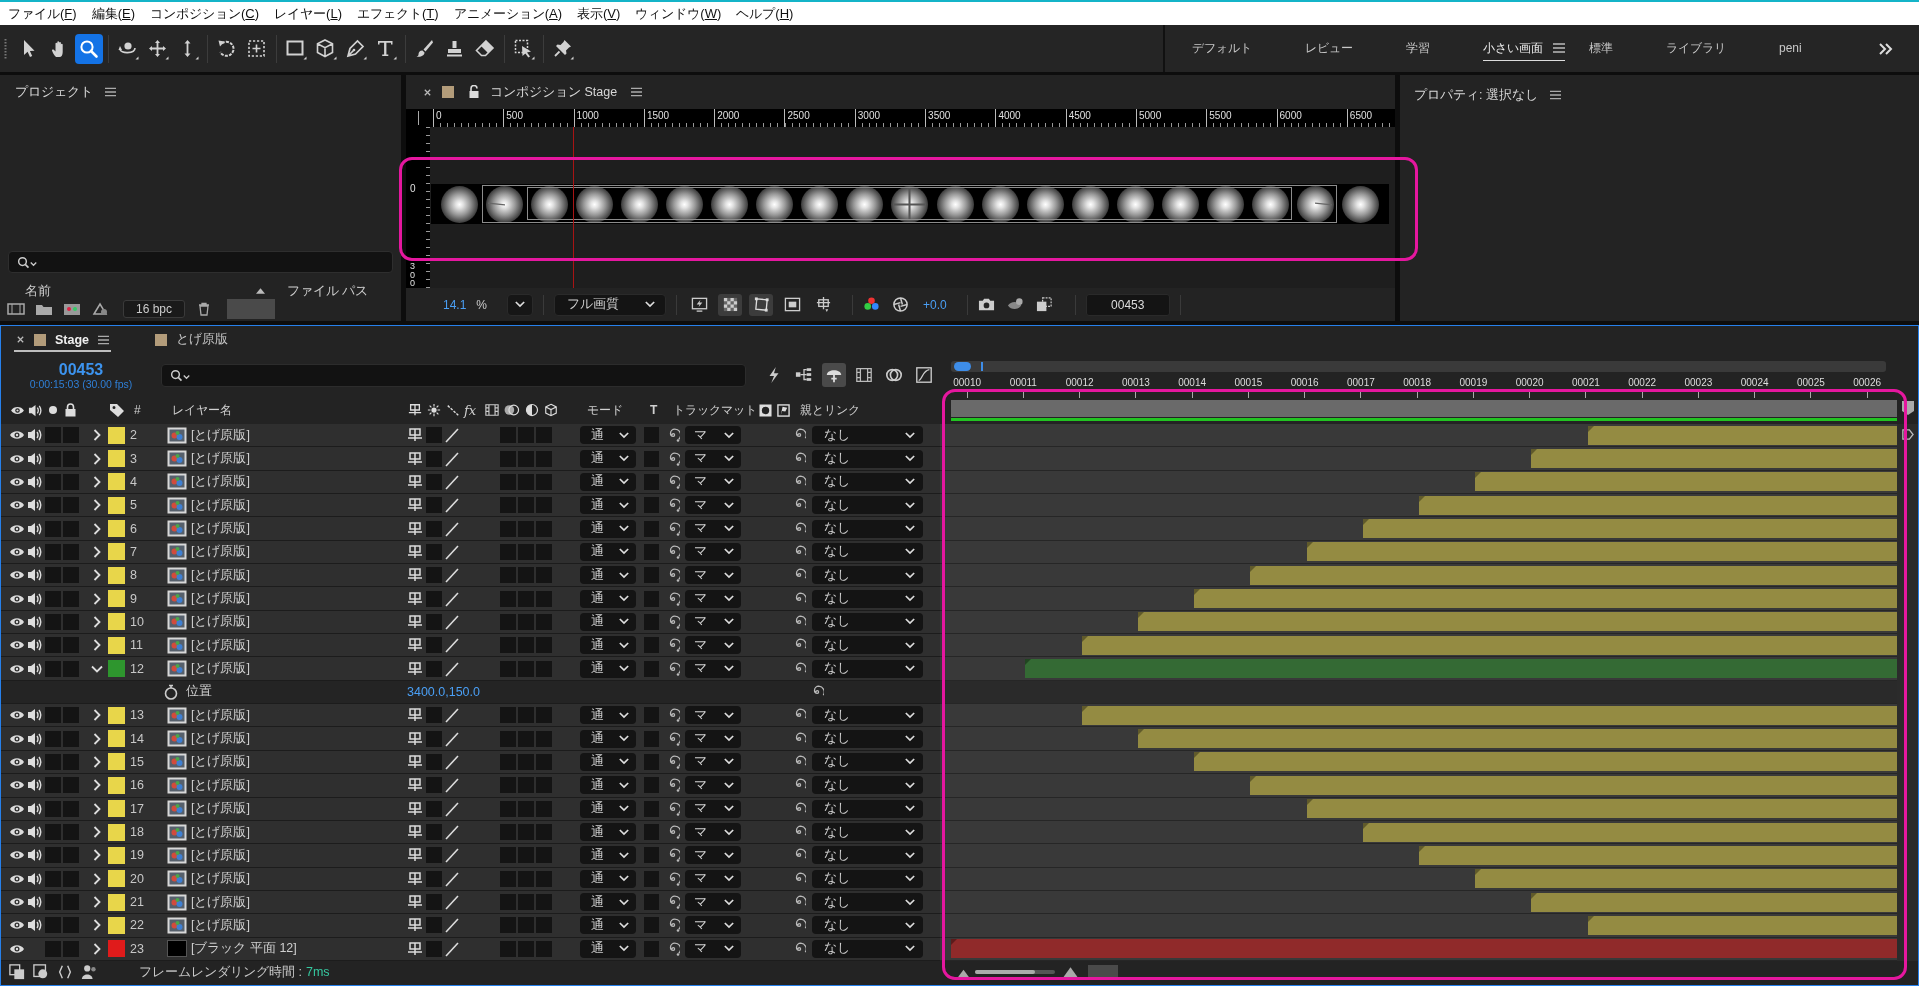 The width and height of the screenshot is (1919, 986). I want to click on open-padlock-icon, so click(474, 92).